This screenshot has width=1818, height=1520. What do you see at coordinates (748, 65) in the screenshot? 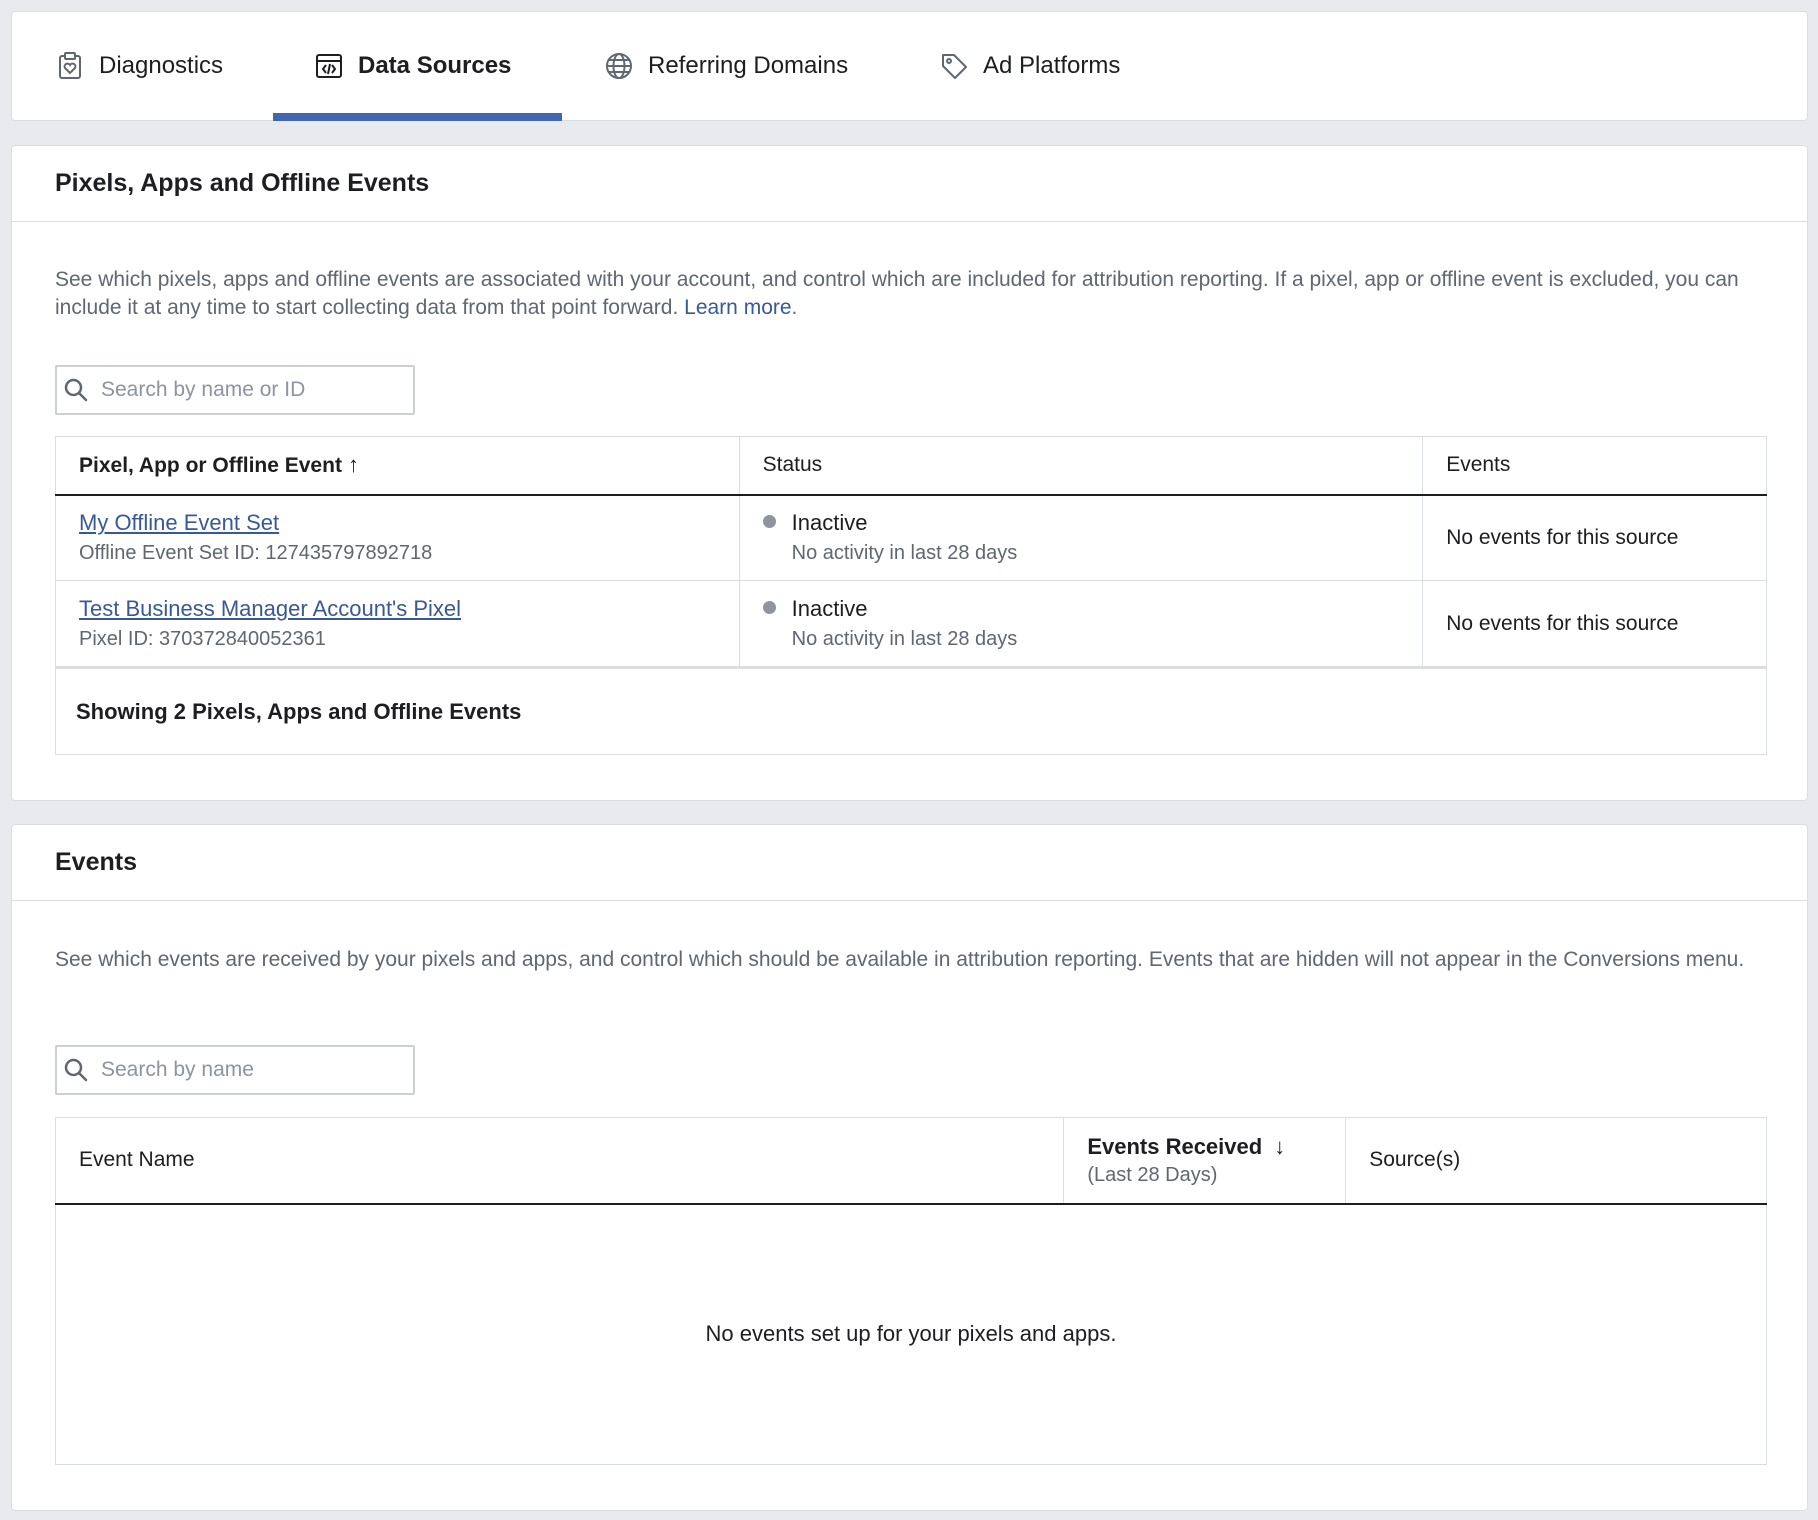
I see `tab-label: Referring Domains` at bounding box center [748, 65].